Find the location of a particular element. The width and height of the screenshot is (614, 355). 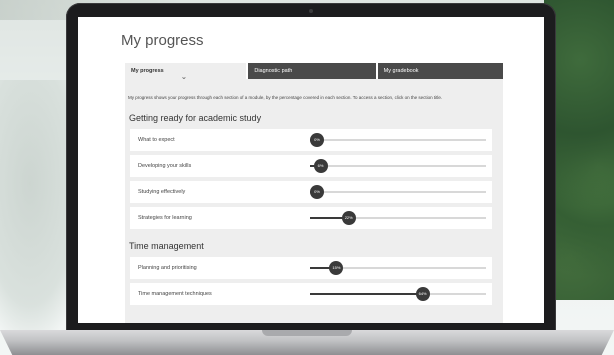

list-item: Strategies for learning 22% is located at coordinates (311, 218).